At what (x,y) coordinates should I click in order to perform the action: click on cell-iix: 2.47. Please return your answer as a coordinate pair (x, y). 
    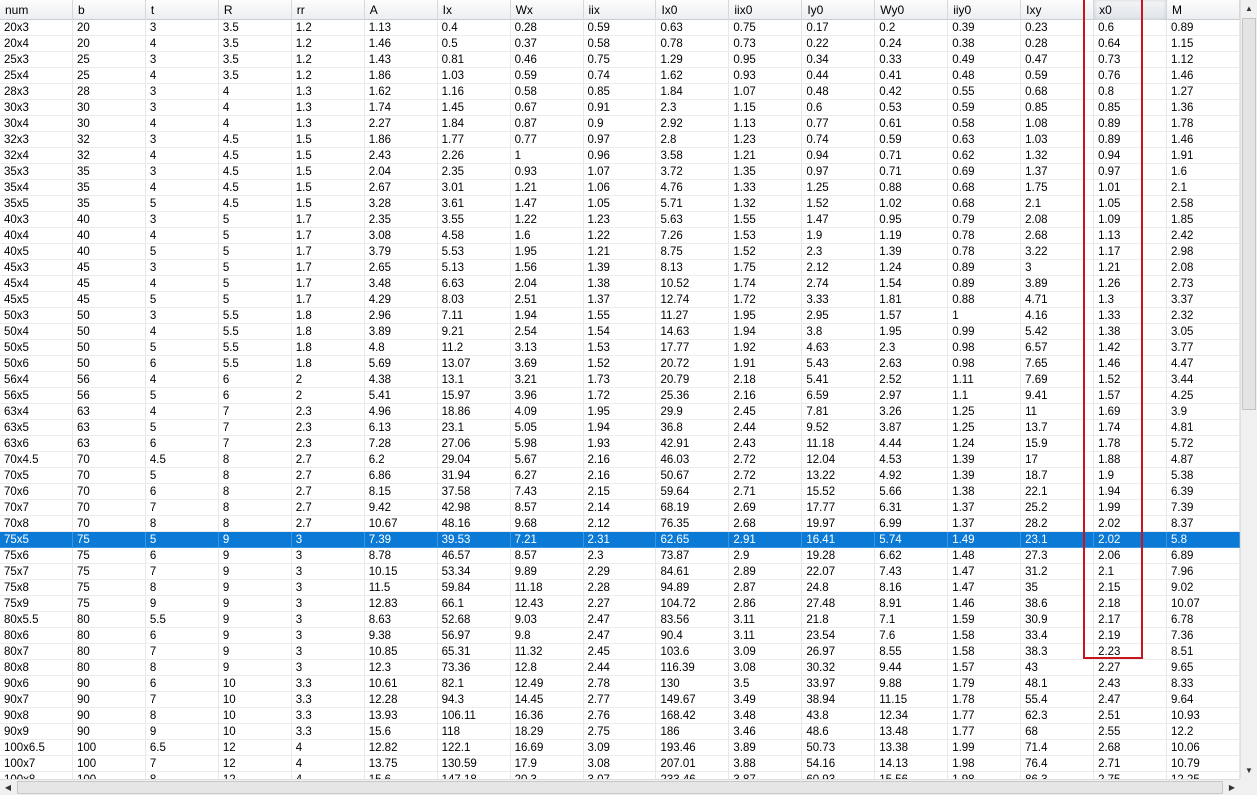
    Looking at the image, I should click on (620, 620).